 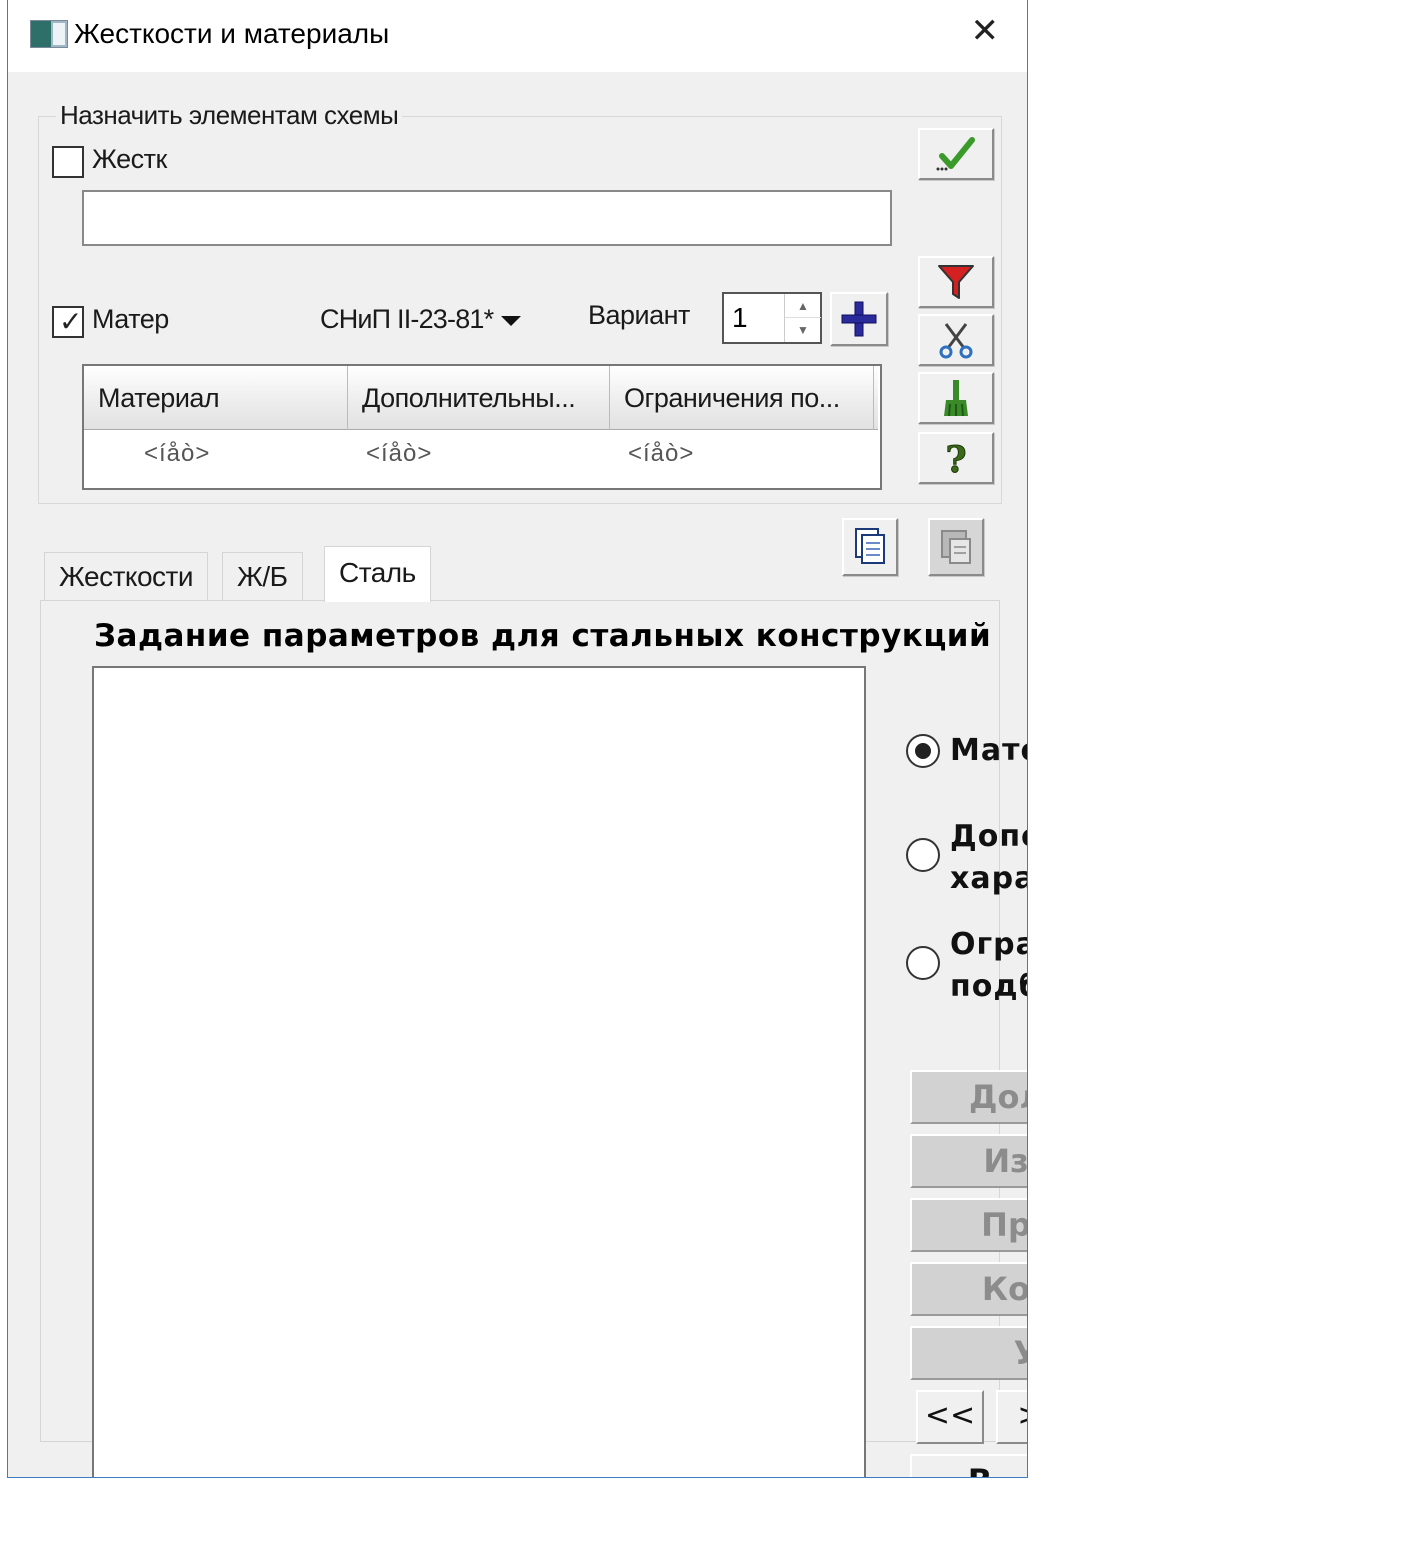 I want to click on filter-icon, so click(x=956, y=282).